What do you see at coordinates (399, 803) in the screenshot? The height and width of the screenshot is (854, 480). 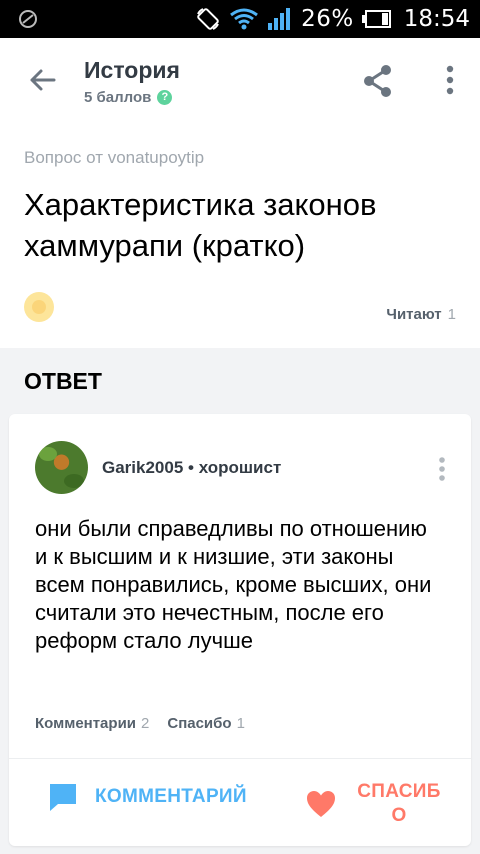 I see `thanks-button-label: СПАСИБО` at bounding box center [399, 803].